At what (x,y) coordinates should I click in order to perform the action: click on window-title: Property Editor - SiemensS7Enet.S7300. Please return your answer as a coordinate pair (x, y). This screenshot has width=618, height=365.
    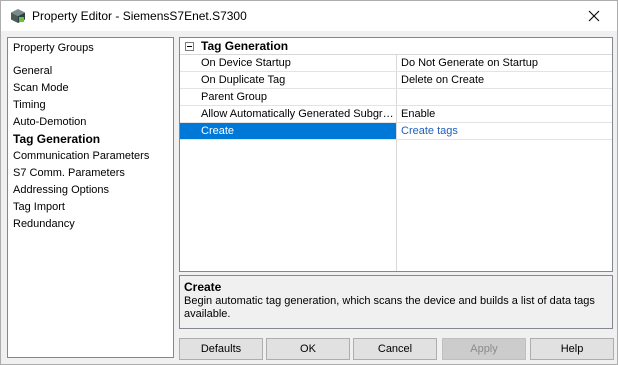
    Looking at the image, I should click on (139, 16).